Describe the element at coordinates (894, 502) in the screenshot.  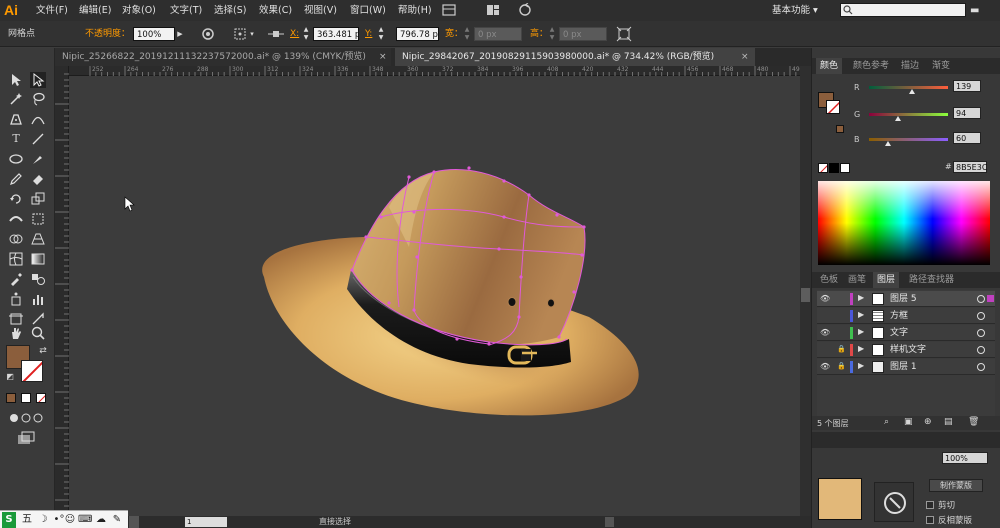
I see `mask-thumbnail` at that location.